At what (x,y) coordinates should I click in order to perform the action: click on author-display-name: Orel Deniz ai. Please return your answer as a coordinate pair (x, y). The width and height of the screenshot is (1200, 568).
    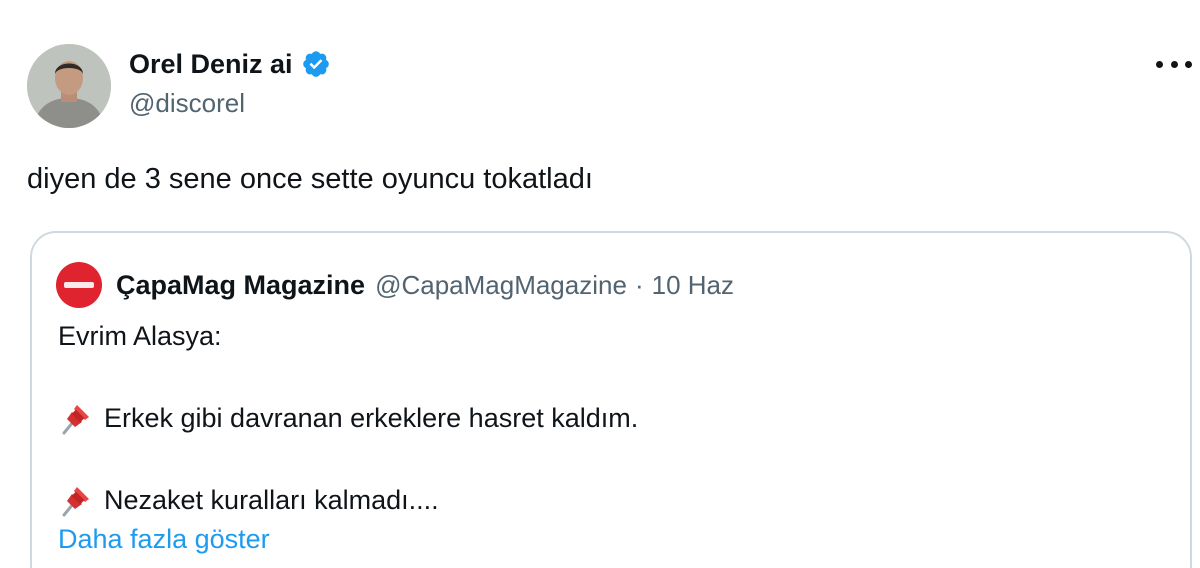
    Looking at the image, I should click on (211, 64).